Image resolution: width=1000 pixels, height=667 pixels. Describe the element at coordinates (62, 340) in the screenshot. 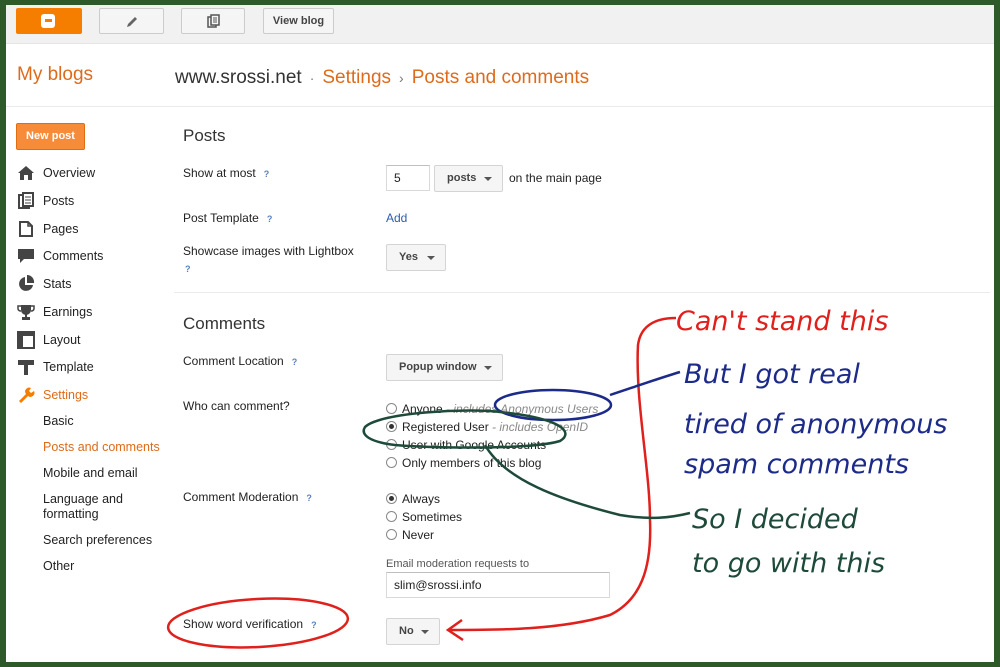

I see `sidebar-item-label: Layout` at that location.